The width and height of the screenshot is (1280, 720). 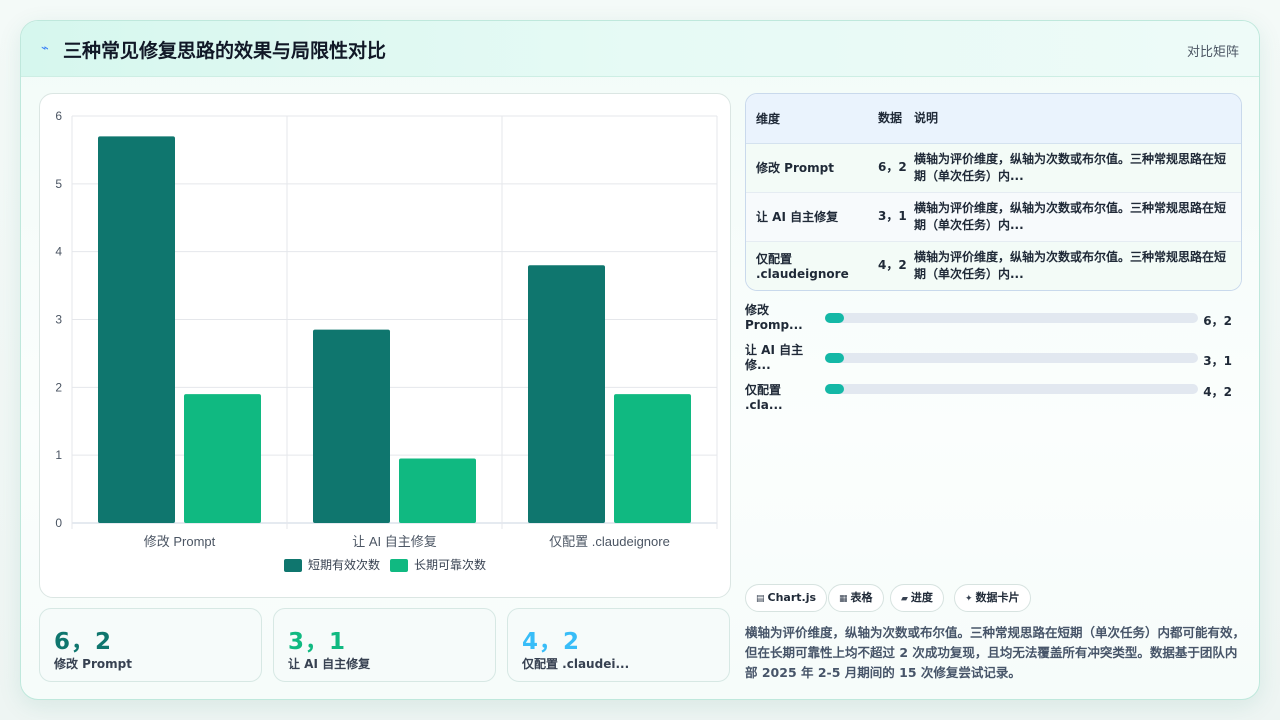 I want to click on sparkle-icon: ✦, so click(x=969, y=599).